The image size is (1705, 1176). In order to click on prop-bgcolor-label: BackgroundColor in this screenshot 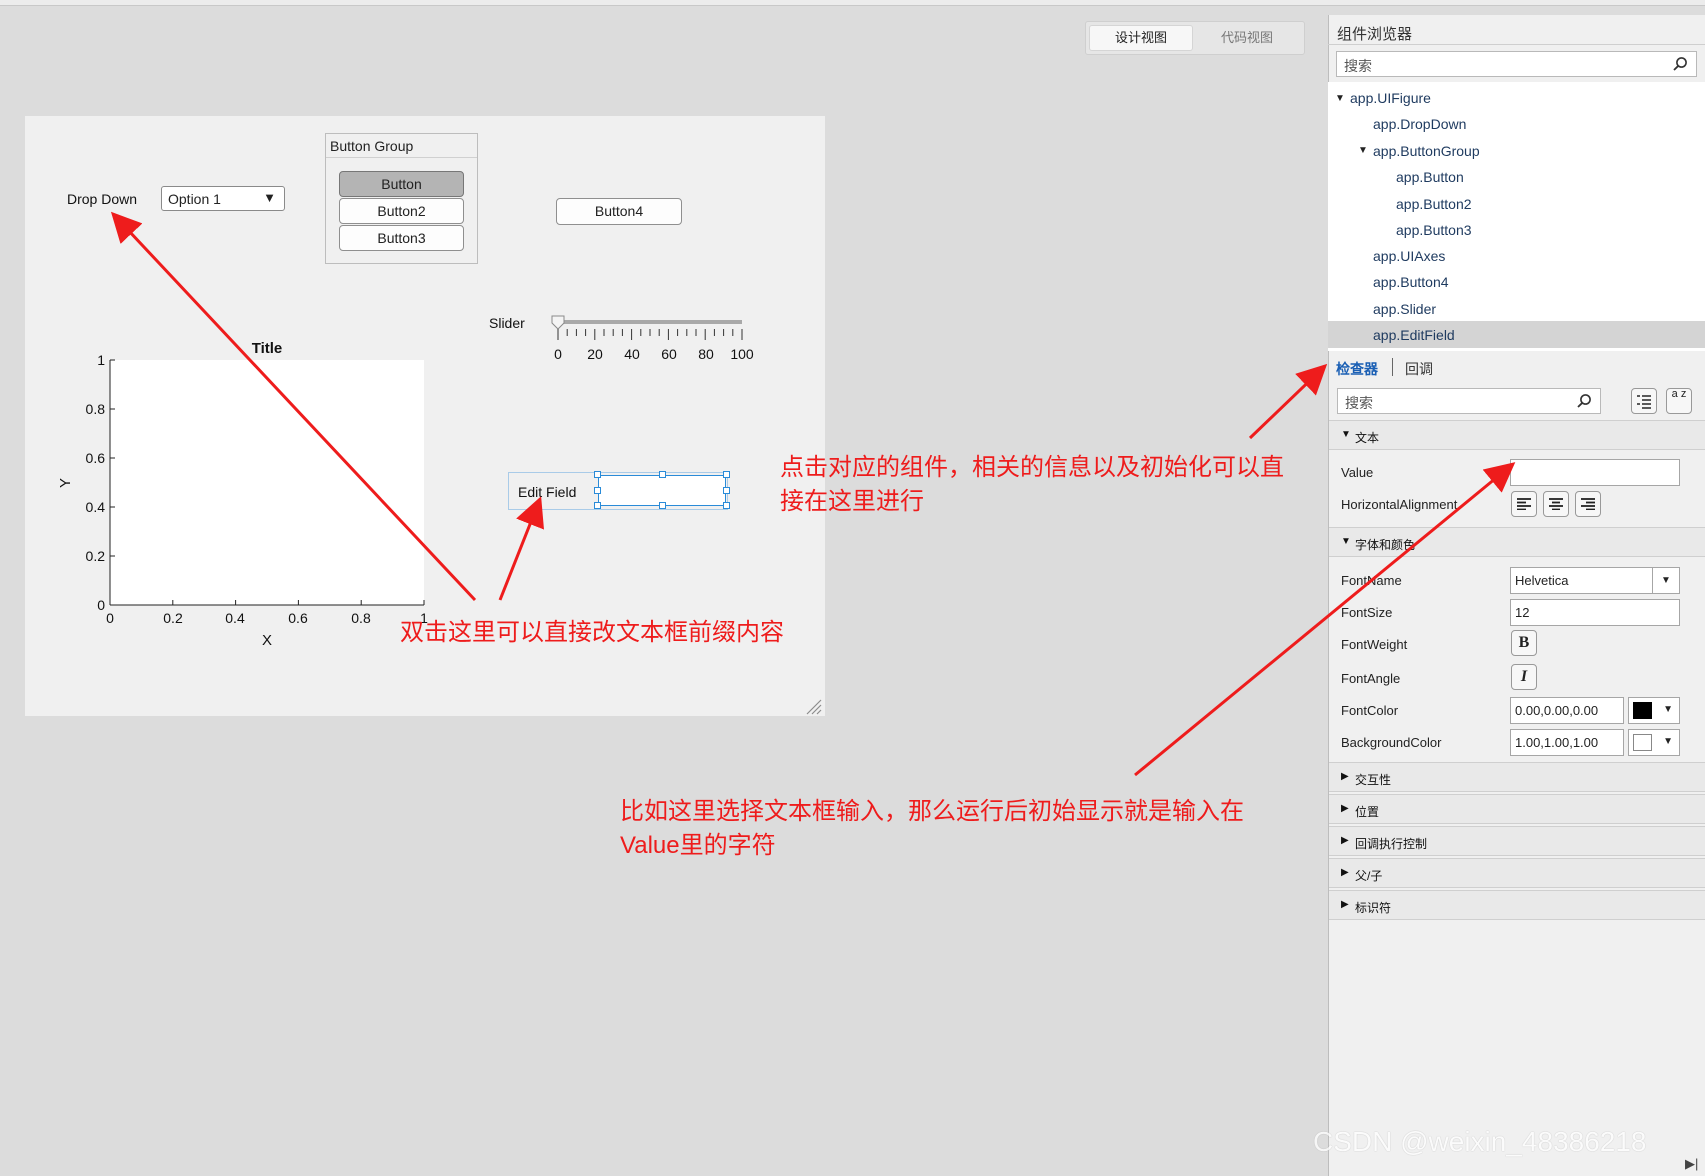, I will do `click(1391, 742)`.